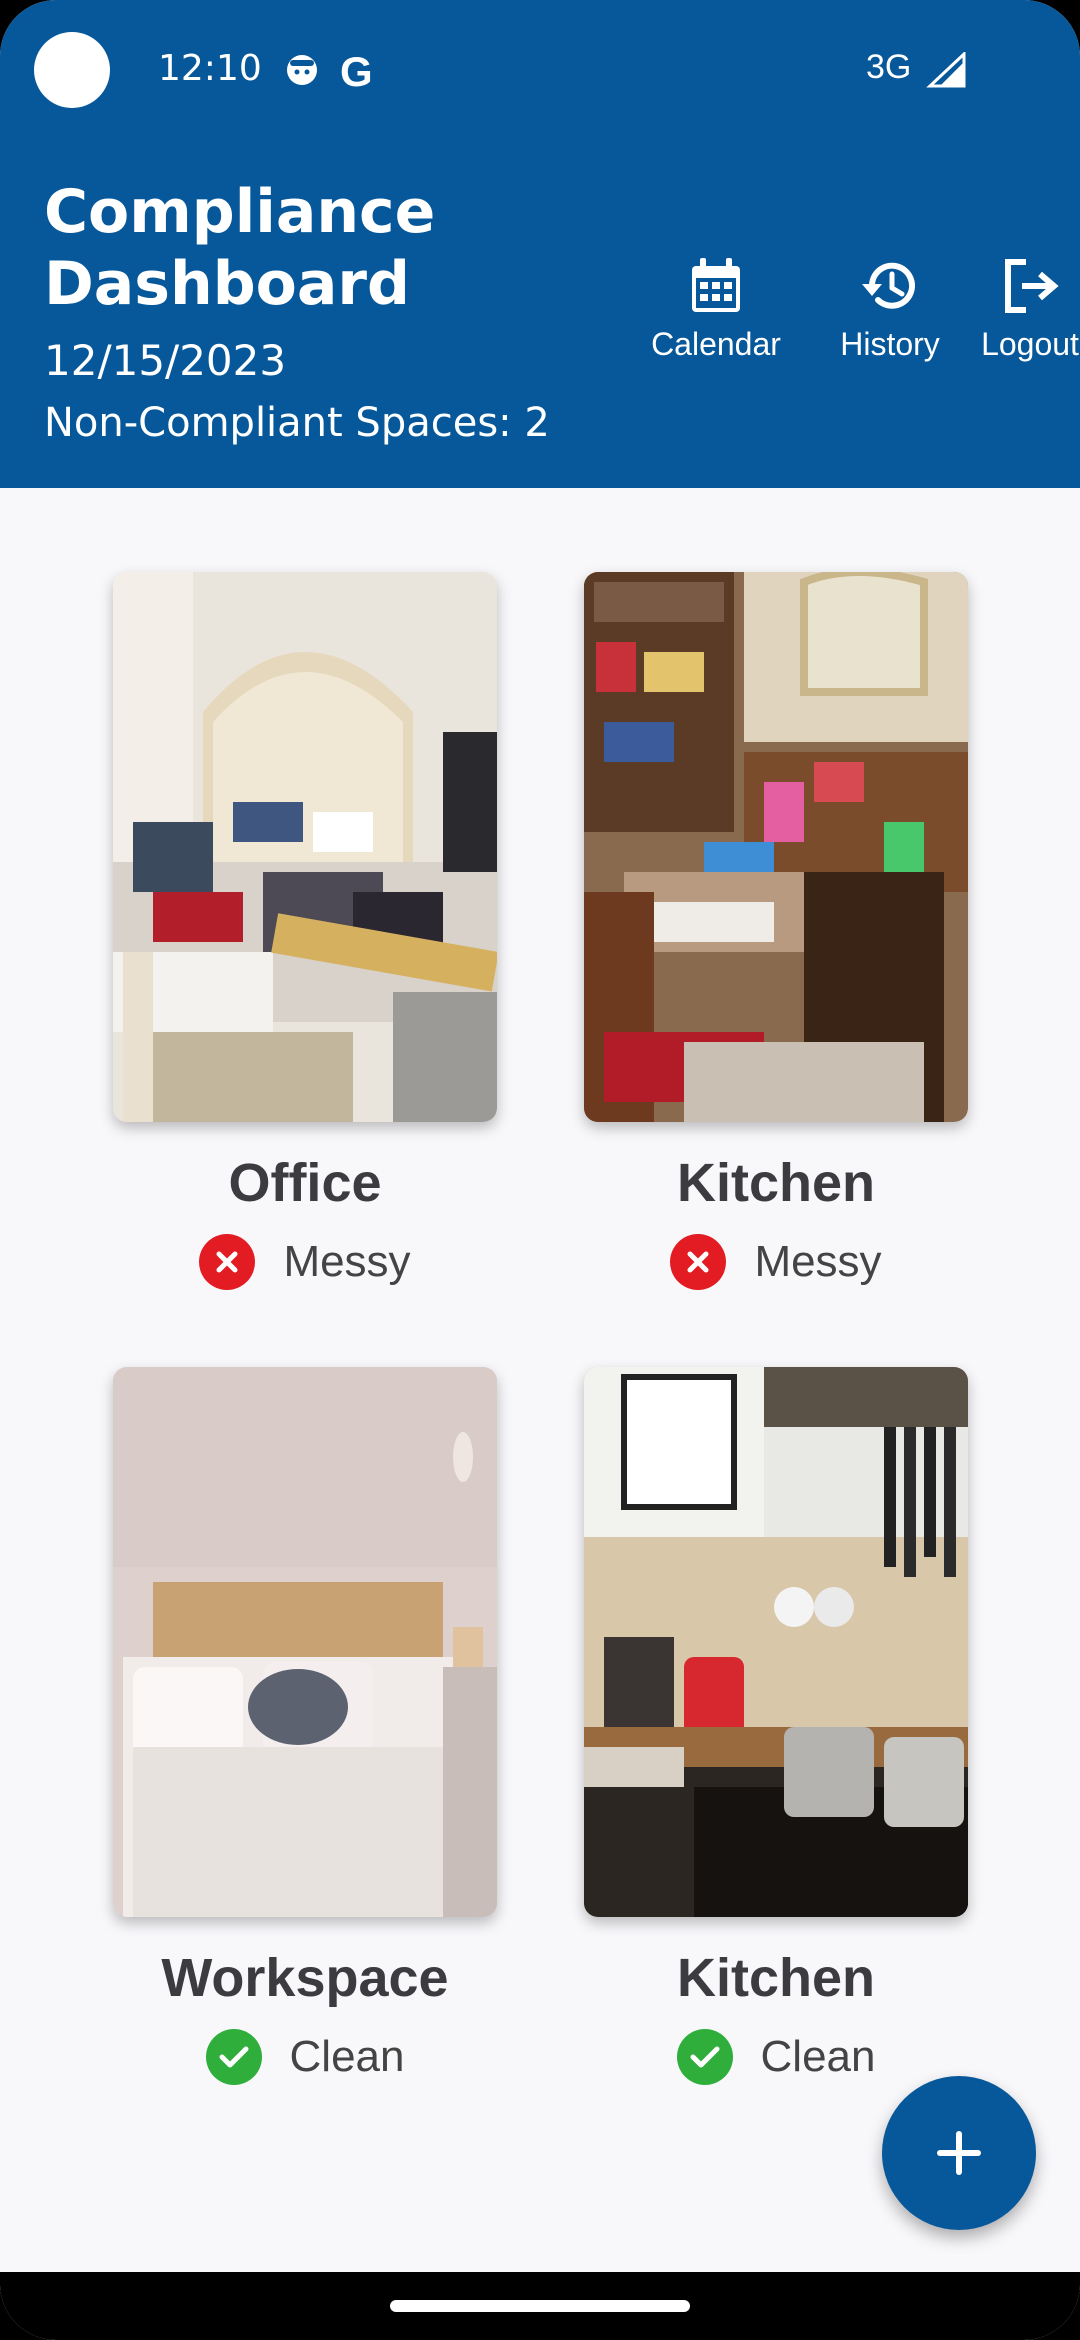 The height and width of the screenshot is (2340, 1080). I want to click on space-card-kitchen: Kitchen Messy, so click(776, 931).